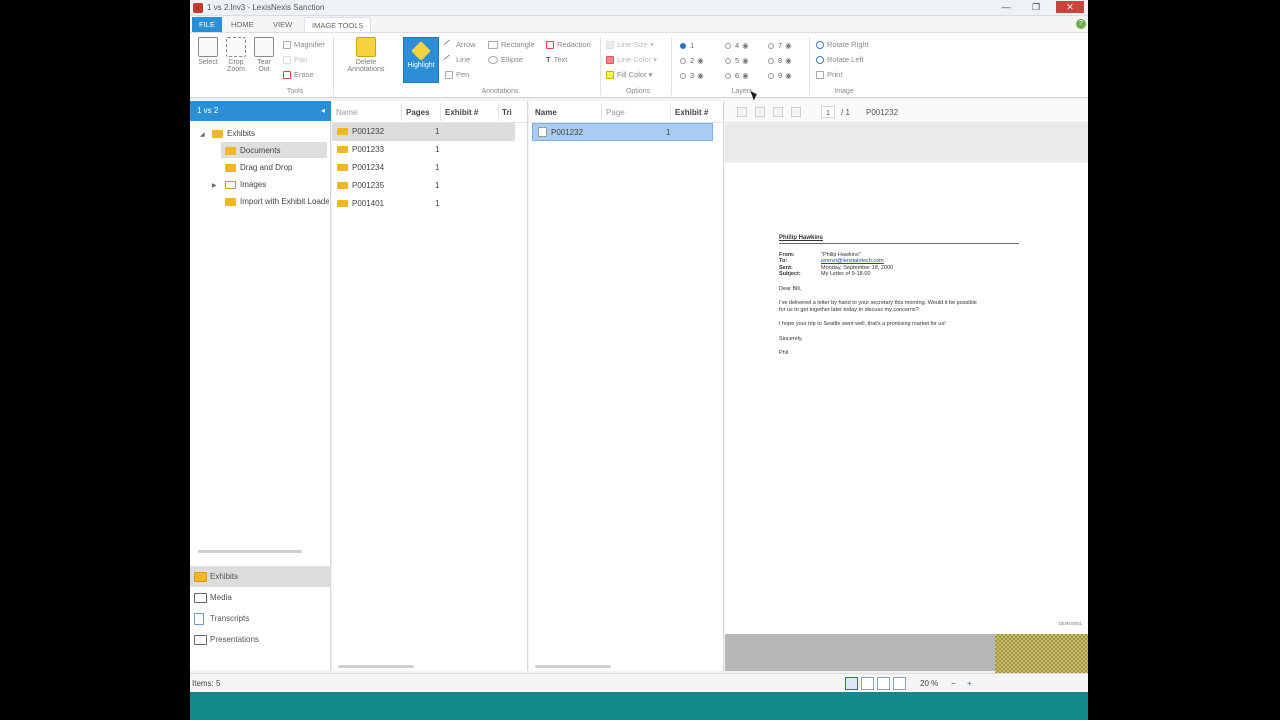 The image size is (1280, 720). Describe the element at coordinates (258, 167) in the screenshot. I see `tree-item-drag-and-drop: Drag and Drop` at that location.